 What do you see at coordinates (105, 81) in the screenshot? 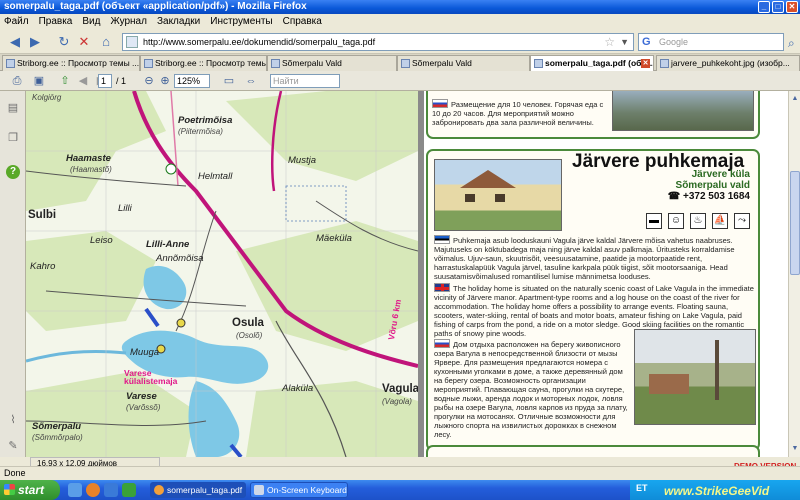
I see `page-number-input: 1` at bounding box center [105, 81].